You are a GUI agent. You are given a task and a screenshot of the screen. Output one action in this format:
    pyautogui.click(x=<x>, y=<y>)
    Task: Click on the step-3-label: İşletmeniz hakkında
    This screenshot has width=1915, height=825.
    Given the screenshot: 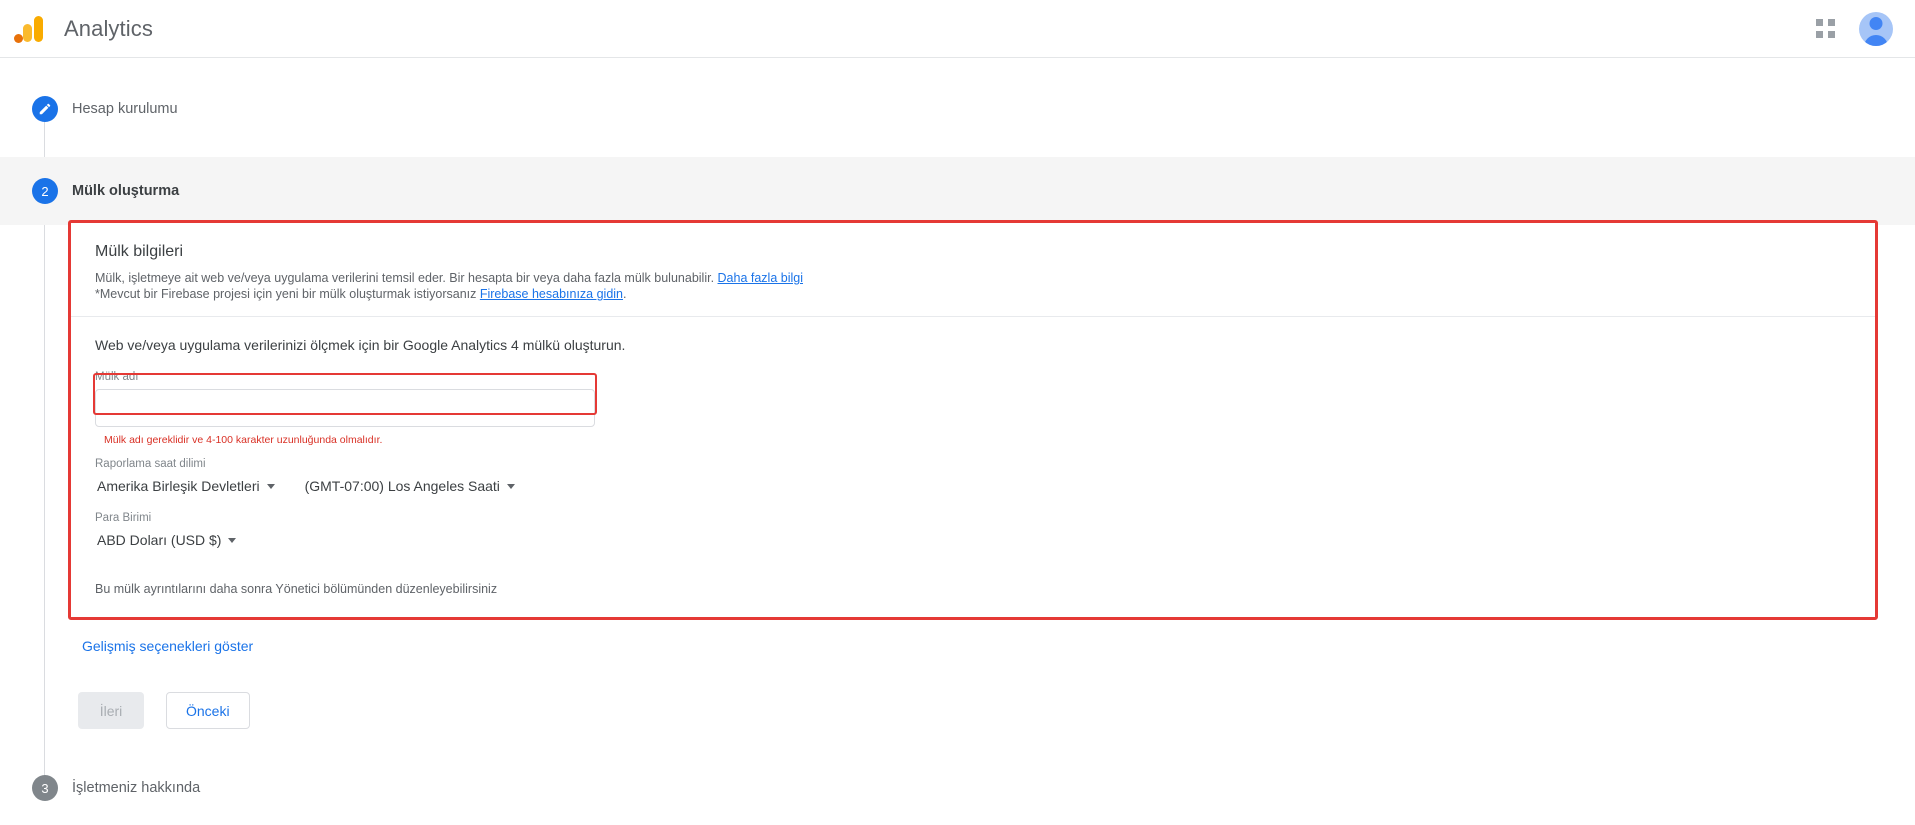 What is the action you would take?
    pyautogui.click(x=136, y=788)
    